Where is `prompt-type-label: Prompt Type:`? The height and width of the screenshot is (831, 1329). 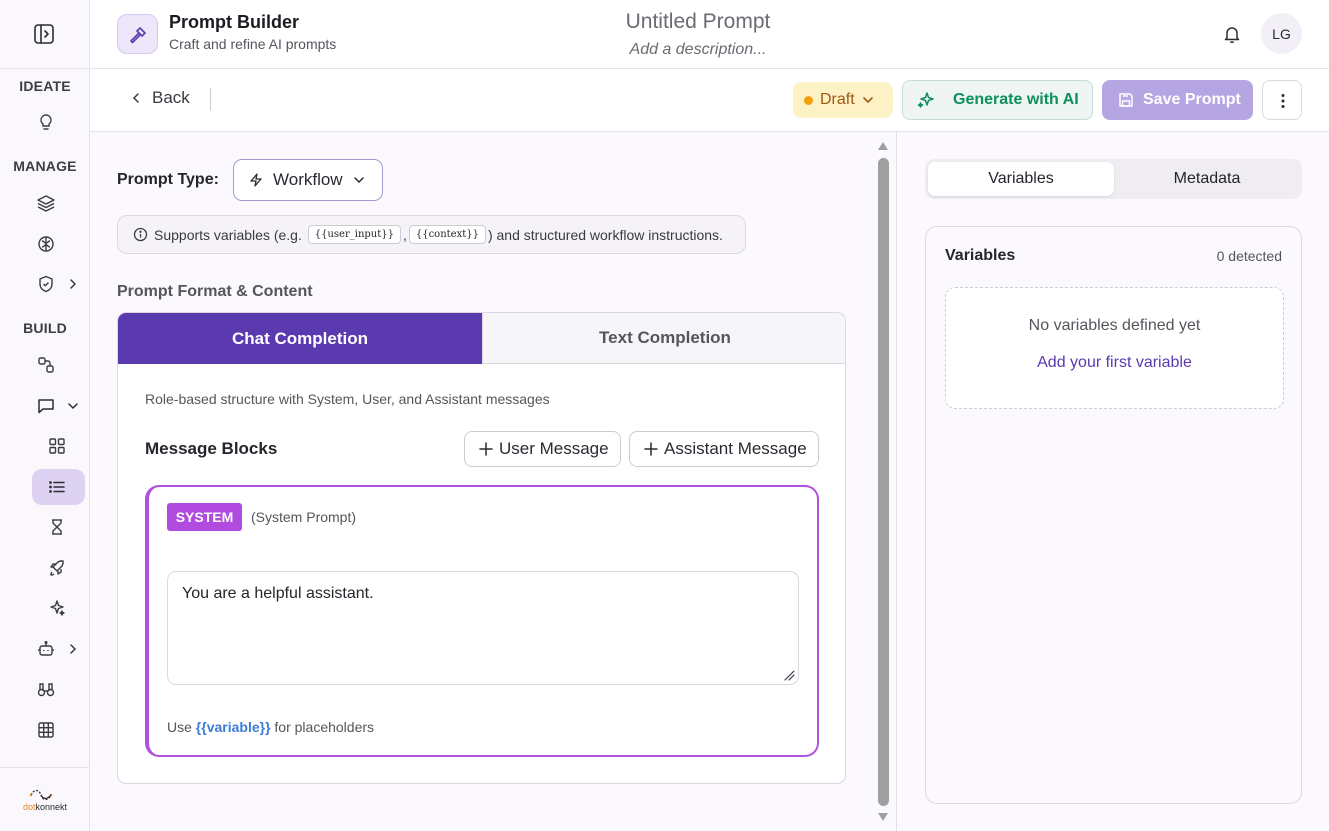
prompt-type-label: Prompt Type: is located at coordinates (168, 179).